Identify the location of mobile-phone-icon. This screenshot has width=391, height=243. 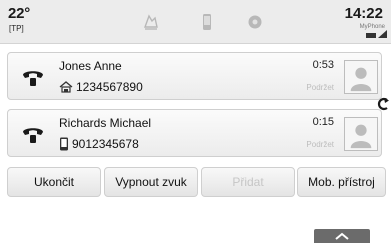
(64, 144).